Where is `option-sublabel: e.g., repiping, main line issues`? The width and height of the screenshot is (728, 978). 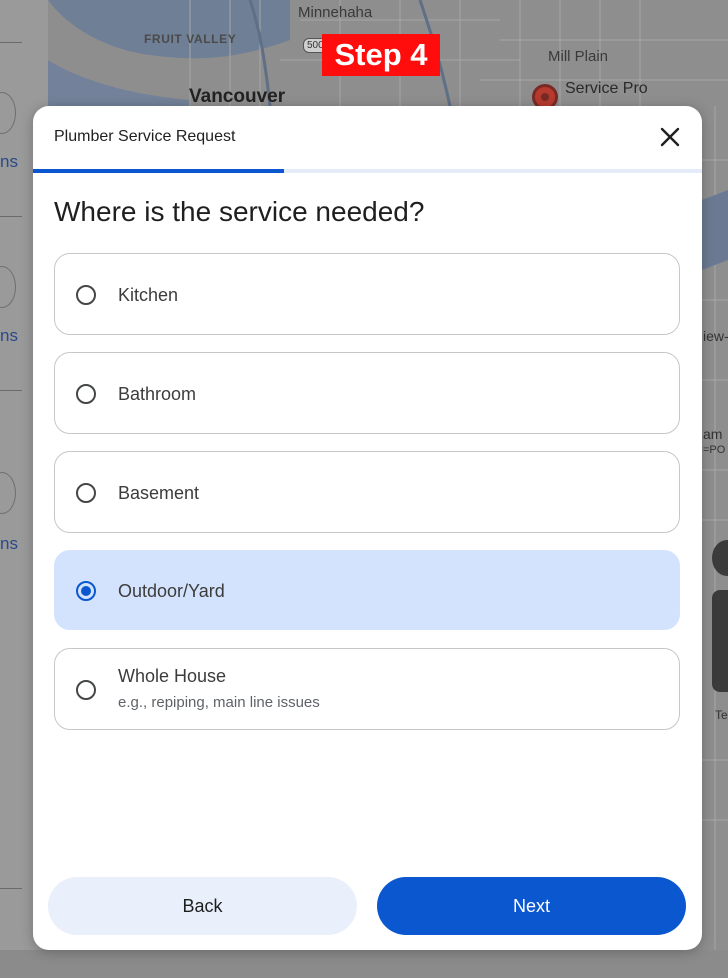
option-sublabel: e.g., repiping, main line issues is located at coordinates (219, 702).